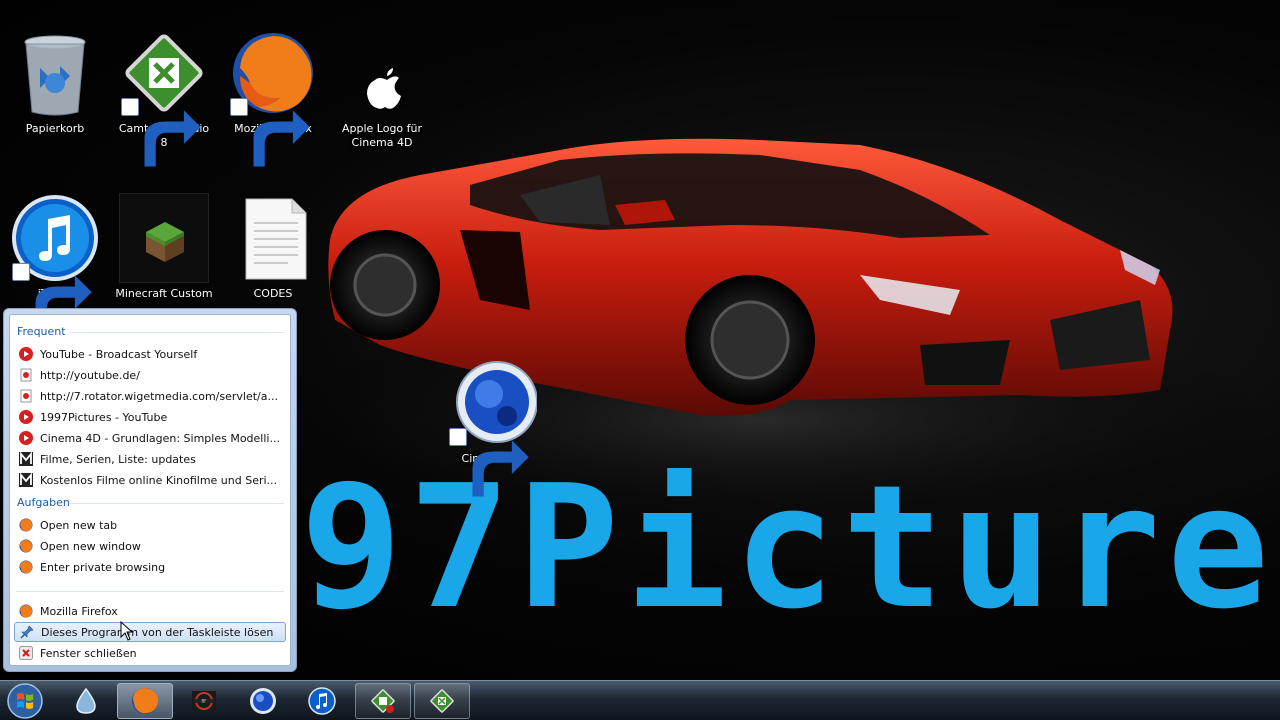 The image size is (1280, 720). I want to click on desktop-icon-label: Minecraft Custom, so click(164, 293).